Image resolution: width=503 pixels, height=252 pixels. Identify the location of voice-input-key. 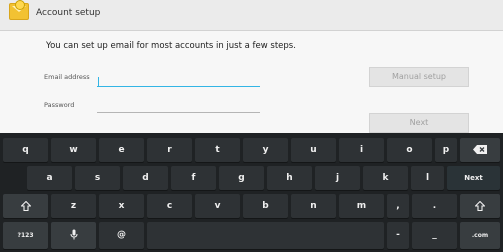
(73, 235).